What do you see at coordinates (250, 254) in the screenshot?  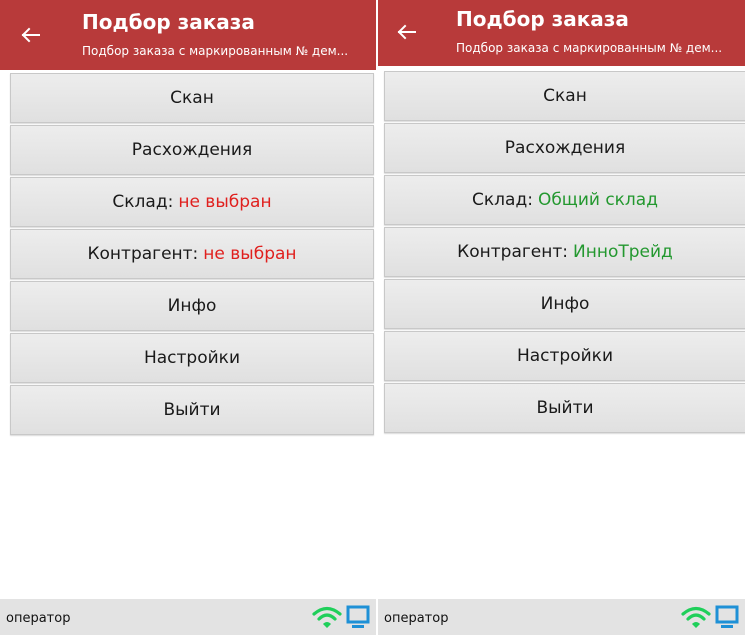 I see `counterparty-value: не выбран` at bounding box center [250, 254].